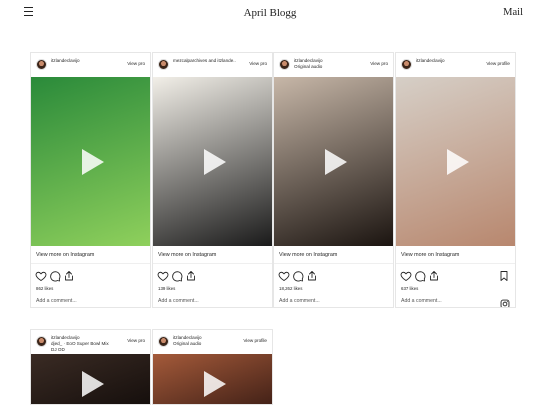  Describe the element at coordinates (409, 288) in the screenshot. I see `likes-count: 637 likes` at that location.